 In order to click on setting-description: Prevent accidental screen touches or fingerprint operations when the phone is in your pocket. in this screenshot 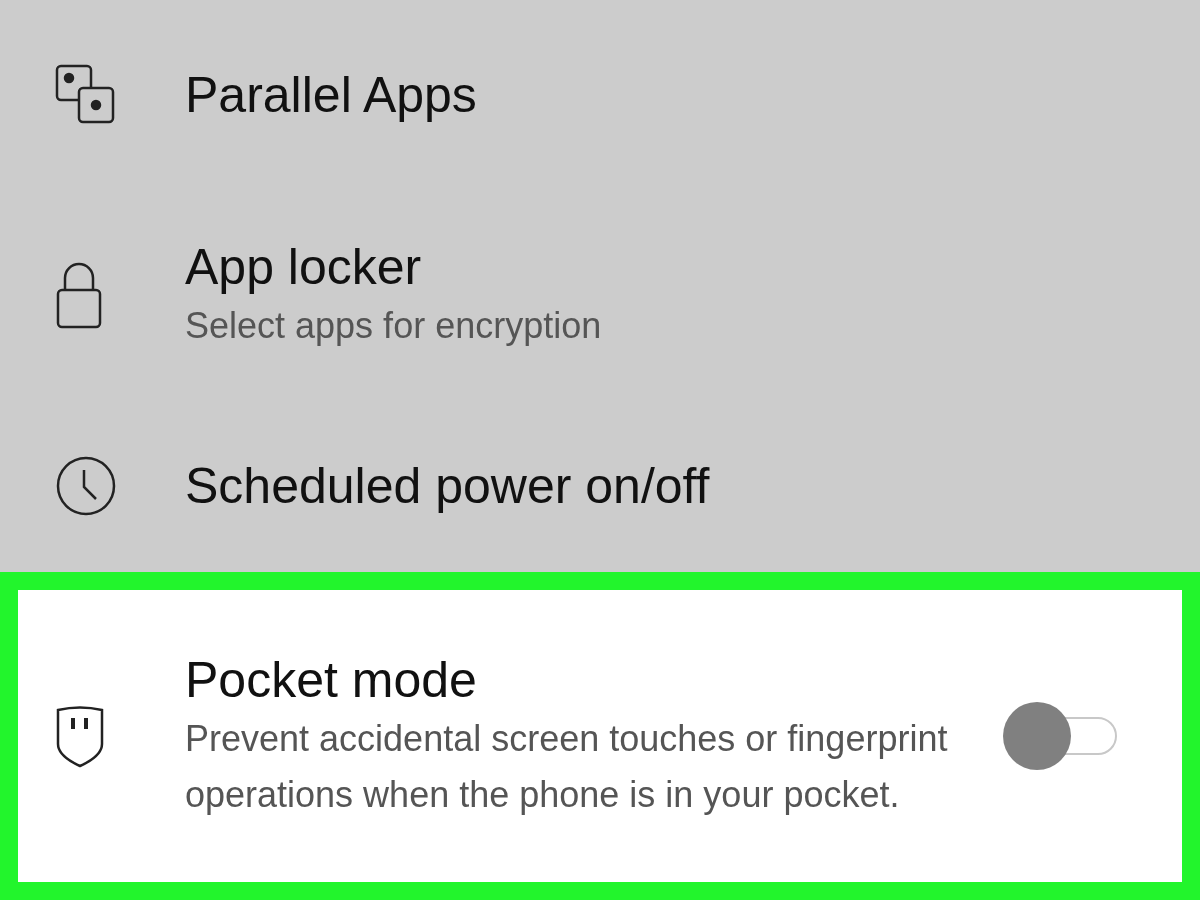, I will do `click(567, 767)`.